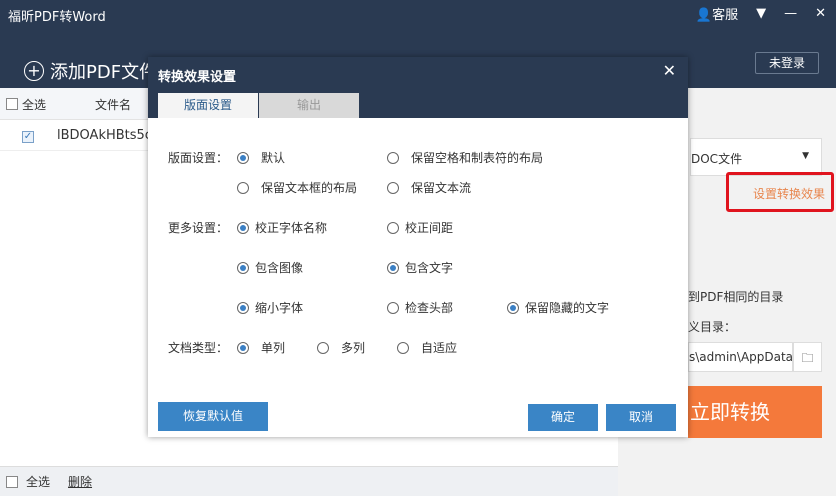 The height and width of the screenshot is (496, 836). What do you see at coordinates (427, 347) in the screenshot?
I see `doc-adaptive-radio: 自适应` at bounding box center [427, 347].